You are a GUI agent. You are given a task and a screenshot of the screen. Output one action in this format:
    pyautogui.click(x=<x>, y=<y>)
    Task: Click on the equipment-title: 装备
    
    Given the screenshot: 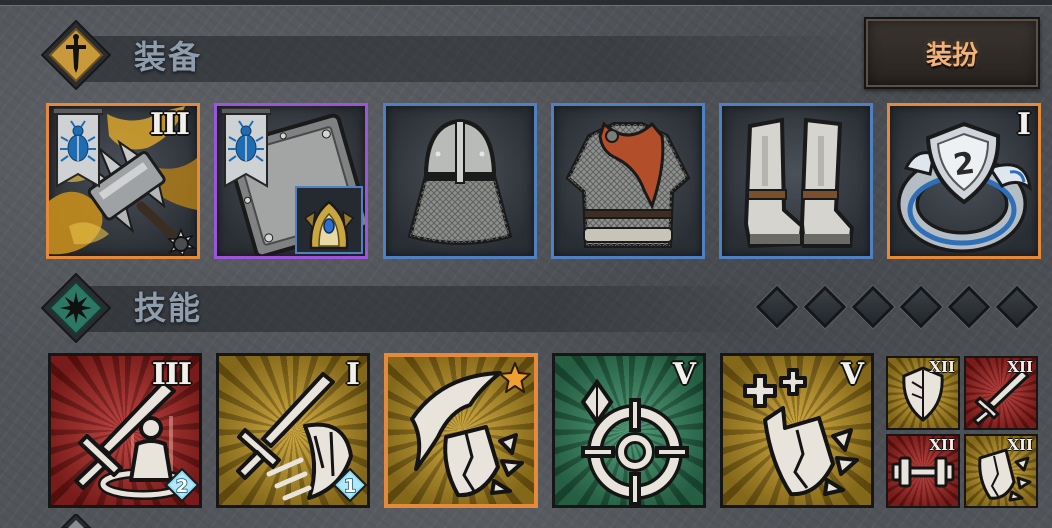 What is the action you would take?
    pyautogui.click(x=168, y=57)
    